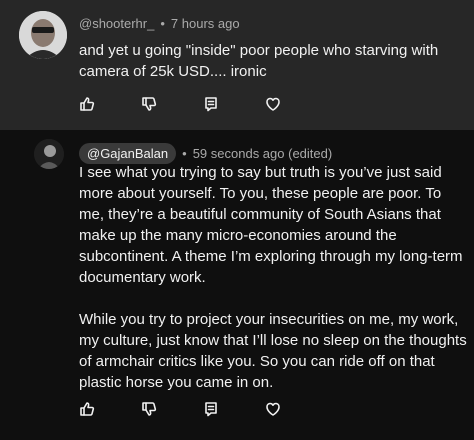 Image resolution: width=474 pixels, height=440 pixels. I want to click on username-pill: @GajanBalan, so click(128, 153).